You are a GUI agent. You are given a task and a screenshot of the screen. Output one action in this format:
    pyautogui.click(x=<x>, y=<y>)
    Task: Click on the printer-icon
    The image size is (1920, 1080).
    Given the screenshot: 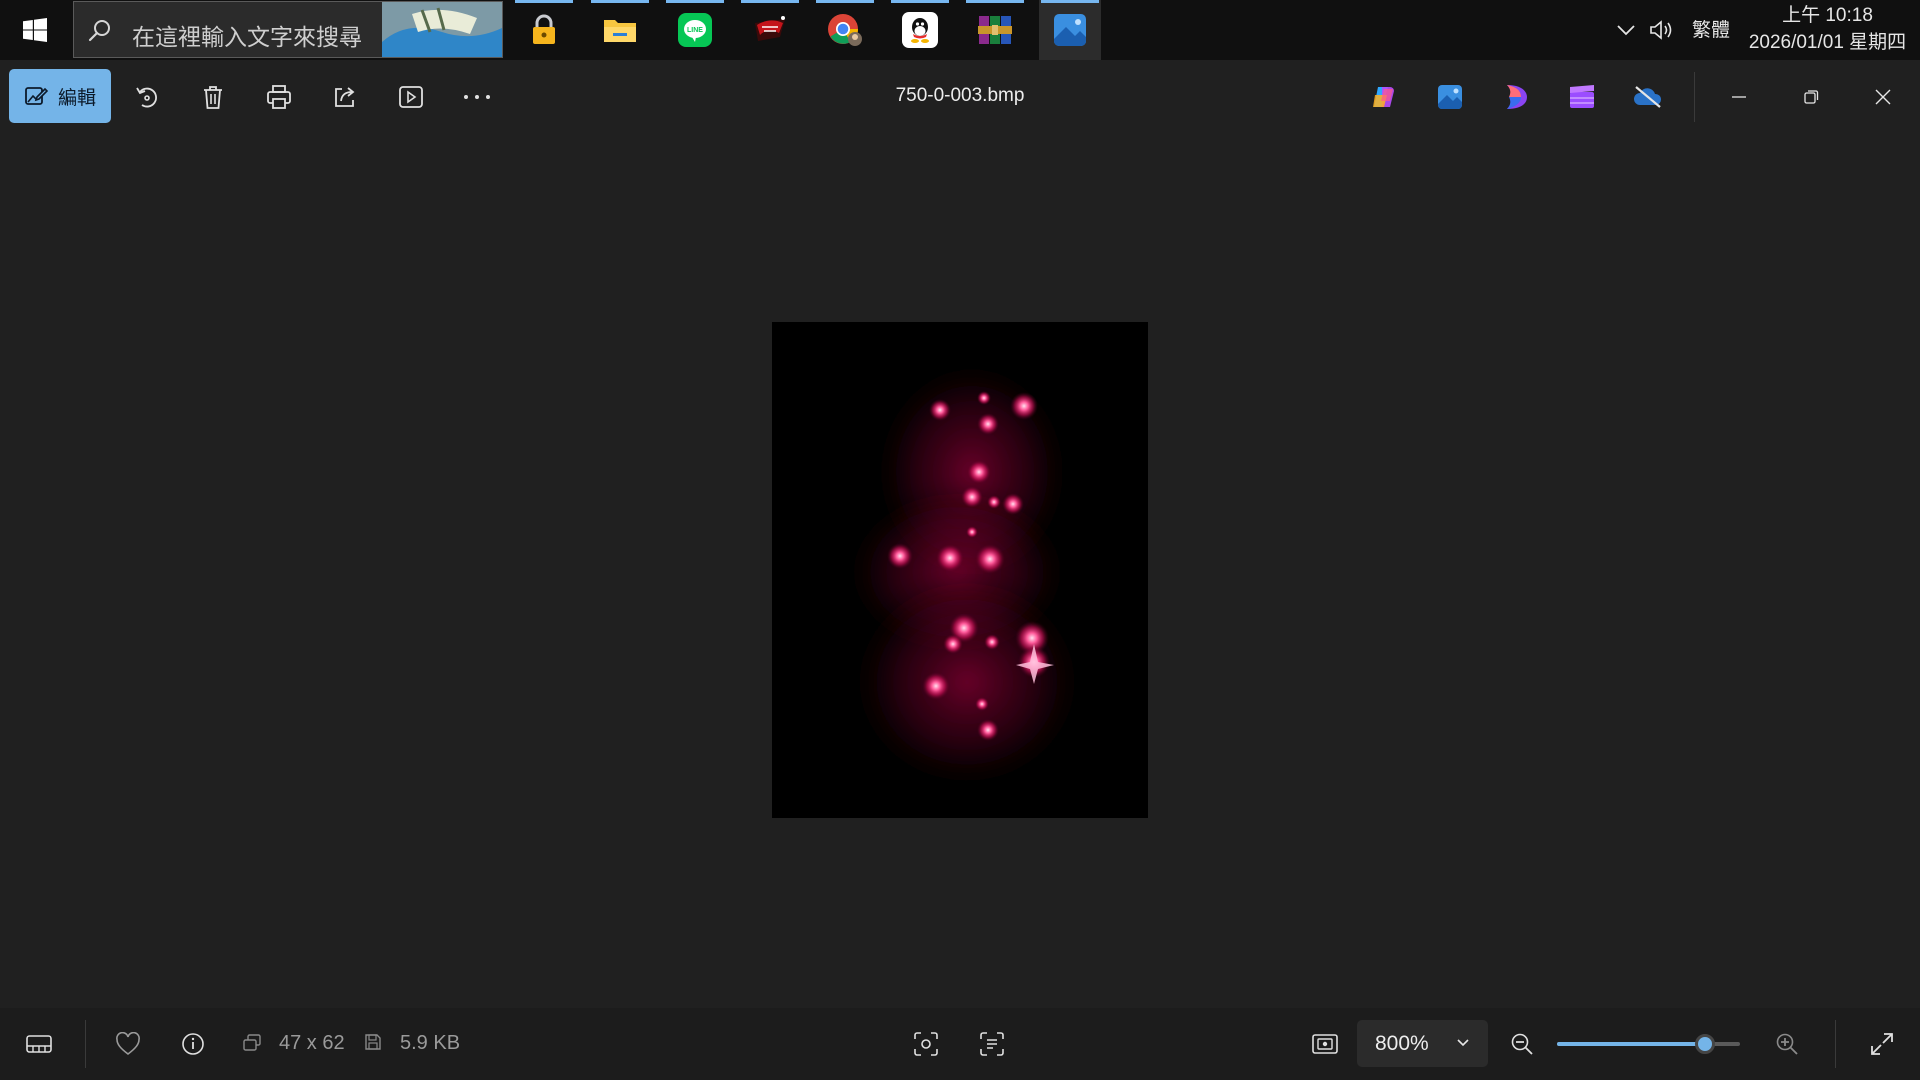 What is the action you would take?
    pyautogui.click(x=279, y=97)
    